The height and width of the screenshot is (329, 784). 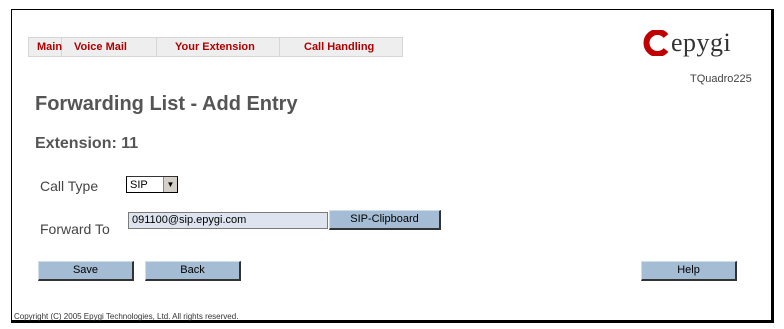 I want to click on help-button: Help, so click(x=689, y=271).